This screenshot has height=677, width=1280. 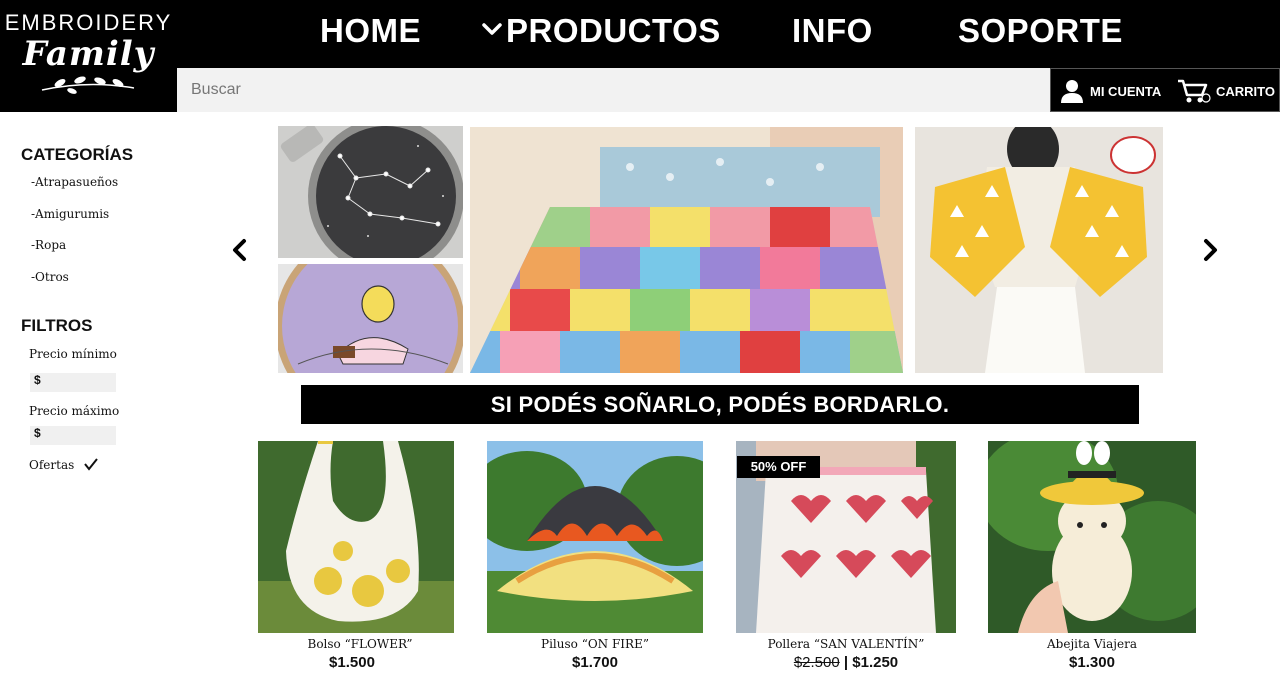 What do you see at coordinates (1245, 91) in the screenshot?
I see `cart-label: CARRITO` at bounding box center [1245, 91].